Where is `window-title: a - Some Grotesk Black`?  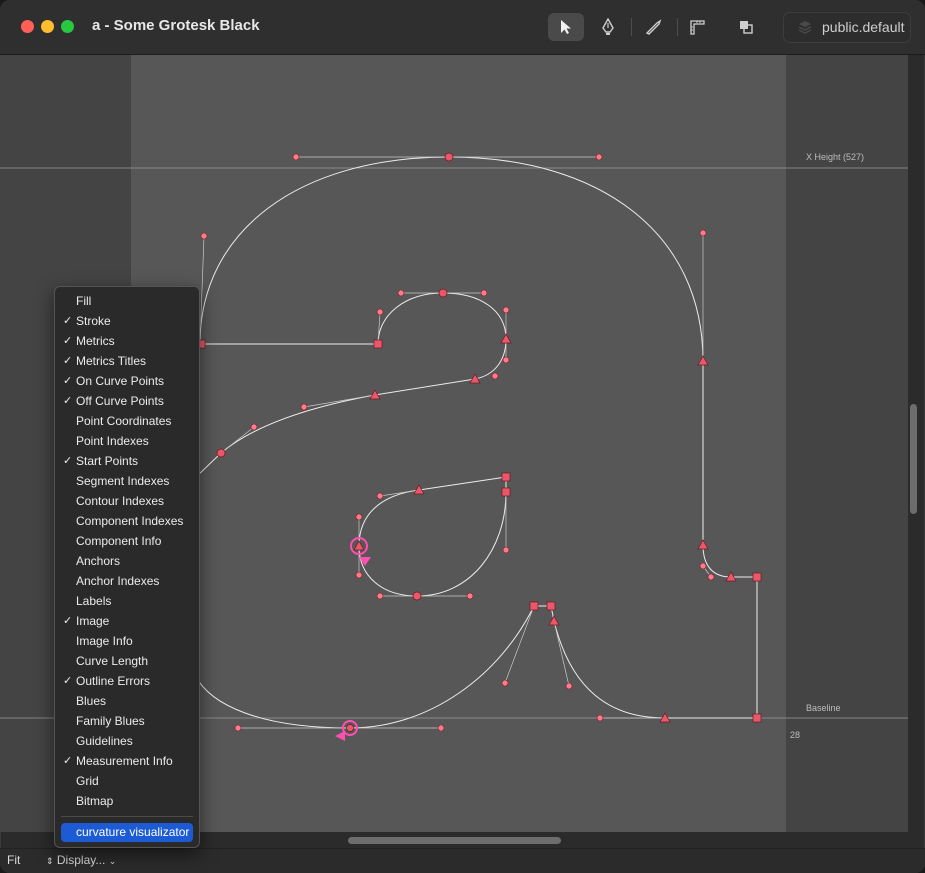
window-title: a - Some Grotesk Black is located at coordinates (176, 25).